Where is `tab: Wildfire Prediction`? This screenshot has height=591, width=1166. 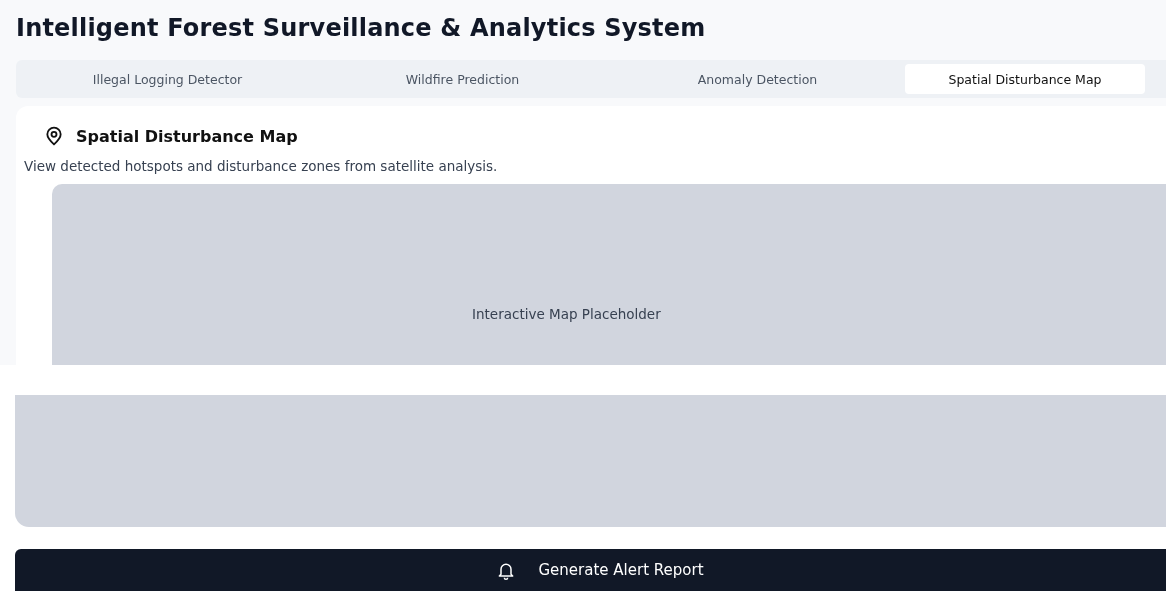
tab: Wildfire Prediction is located at coordinates (462, 79).